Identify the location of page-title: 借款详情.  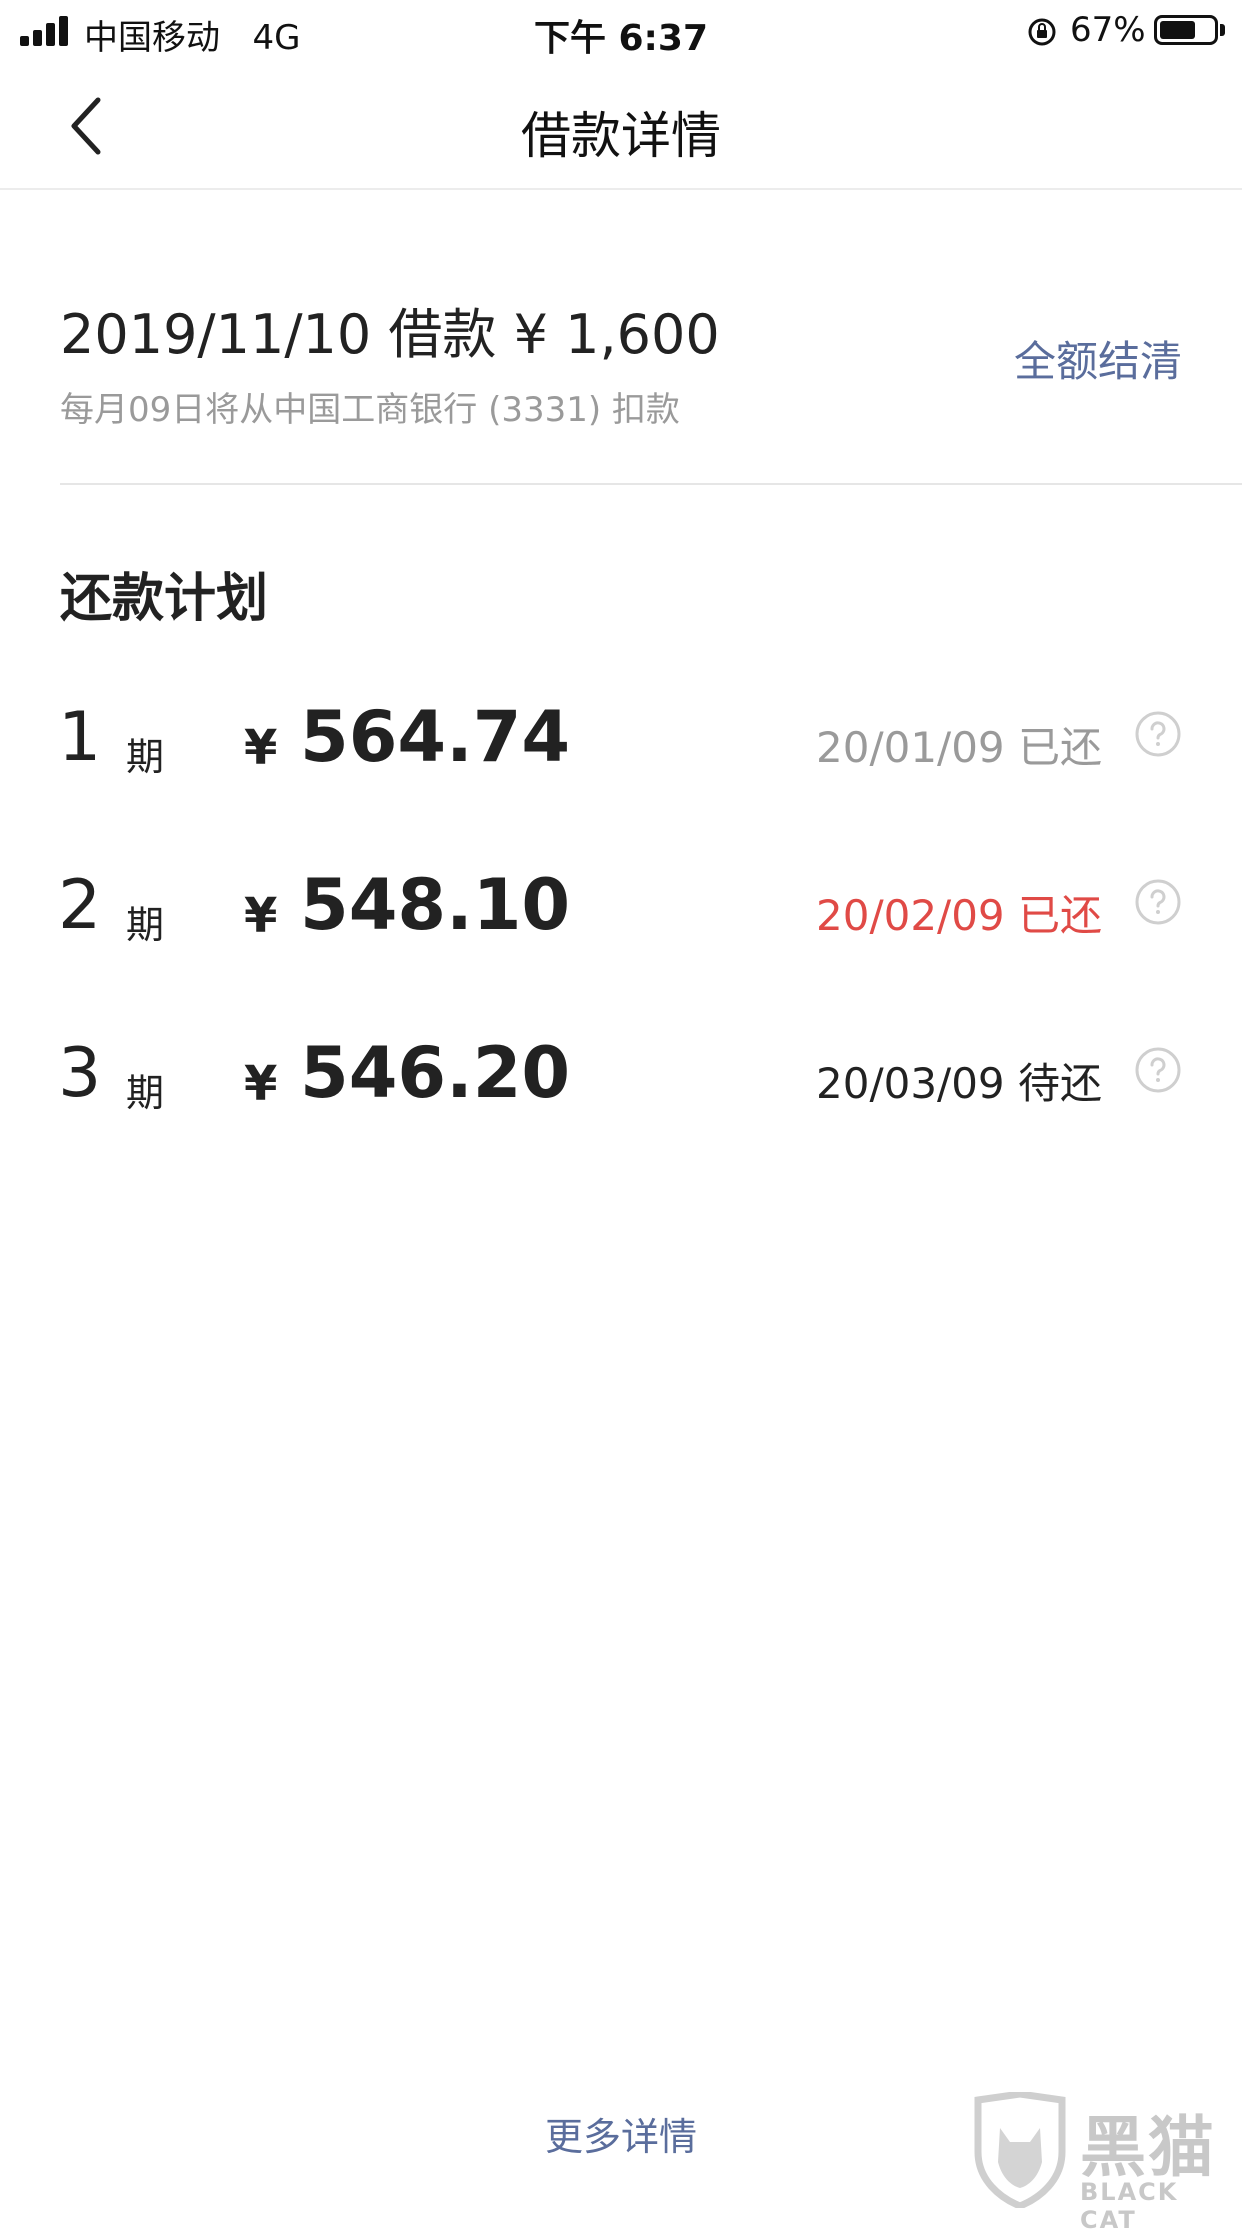
(621, 136).